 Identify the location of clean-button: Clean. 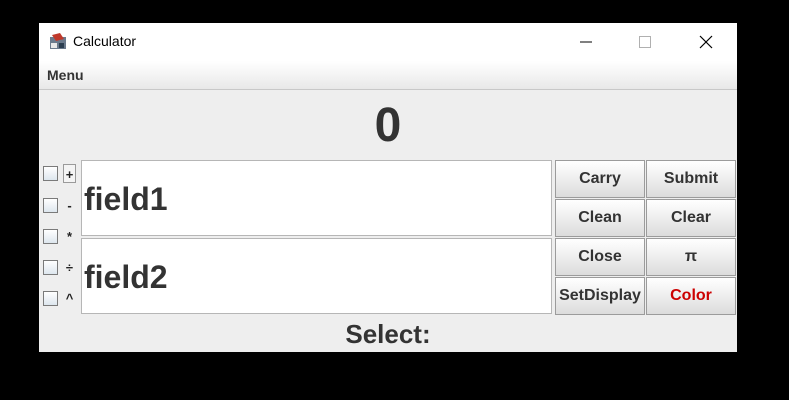
(600, 218).